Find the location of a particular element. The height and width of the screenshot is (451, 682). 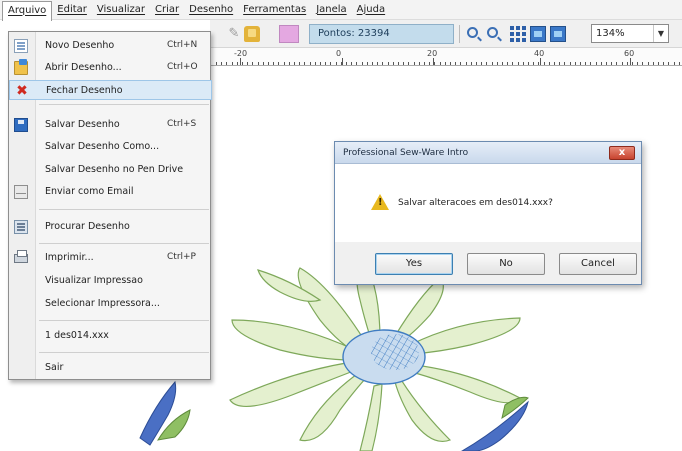

menu-criar: Criar is located at coordinates (167, 10).